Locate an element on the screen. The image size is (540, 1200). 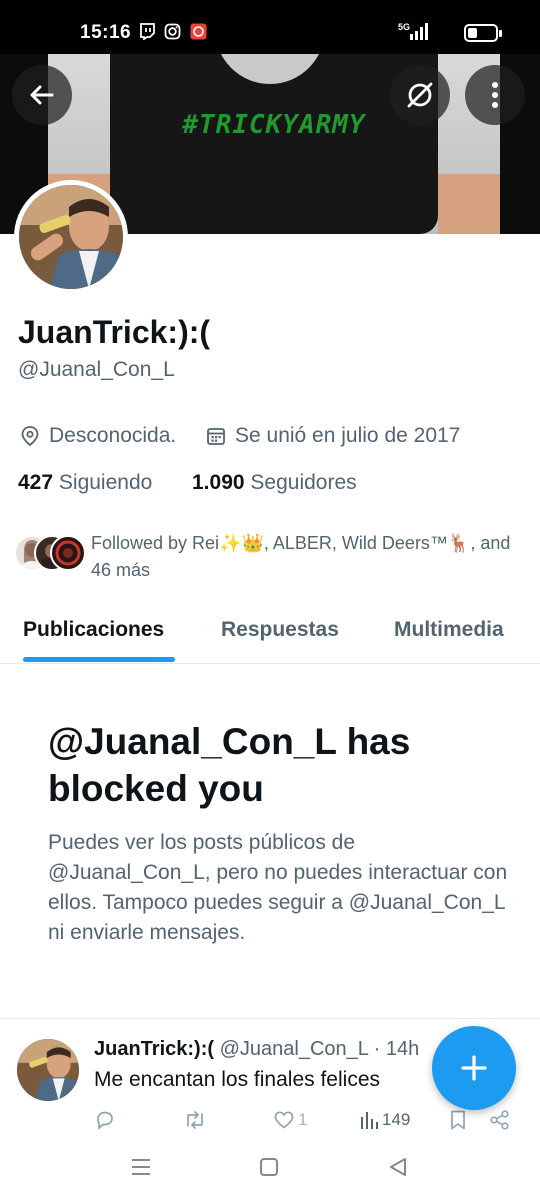
location-text: Desconocida. is located at coordinates (113, 435).